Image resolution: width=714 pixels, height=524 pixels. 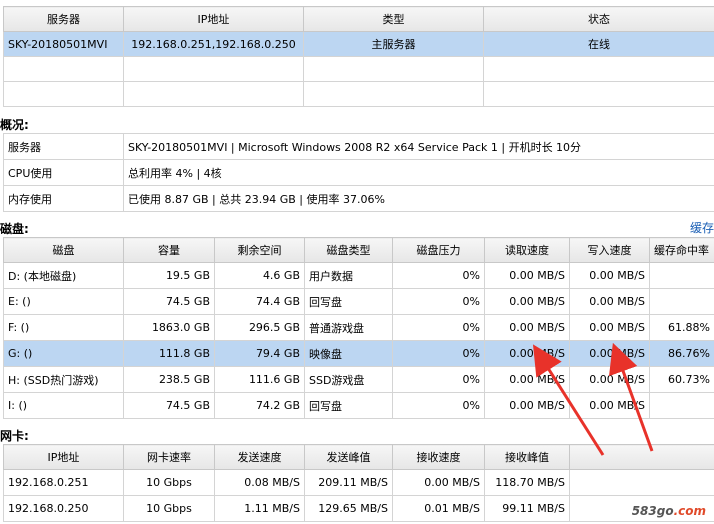 I want to click on cell-free: 111.6 GB, so click(x=259, y=379).